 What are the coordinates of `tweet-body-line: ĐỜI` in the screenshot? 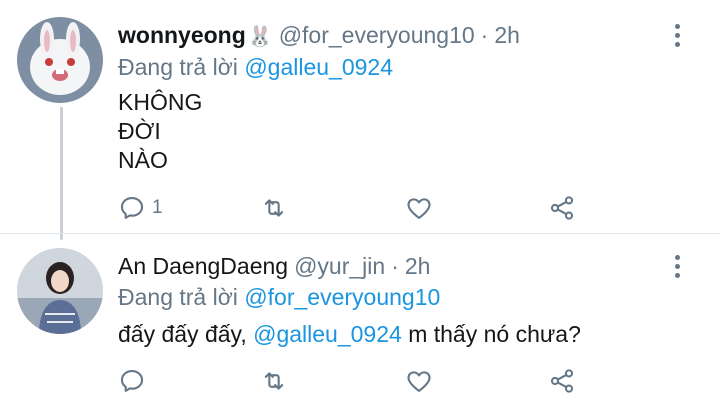 It's located at (139, 131).